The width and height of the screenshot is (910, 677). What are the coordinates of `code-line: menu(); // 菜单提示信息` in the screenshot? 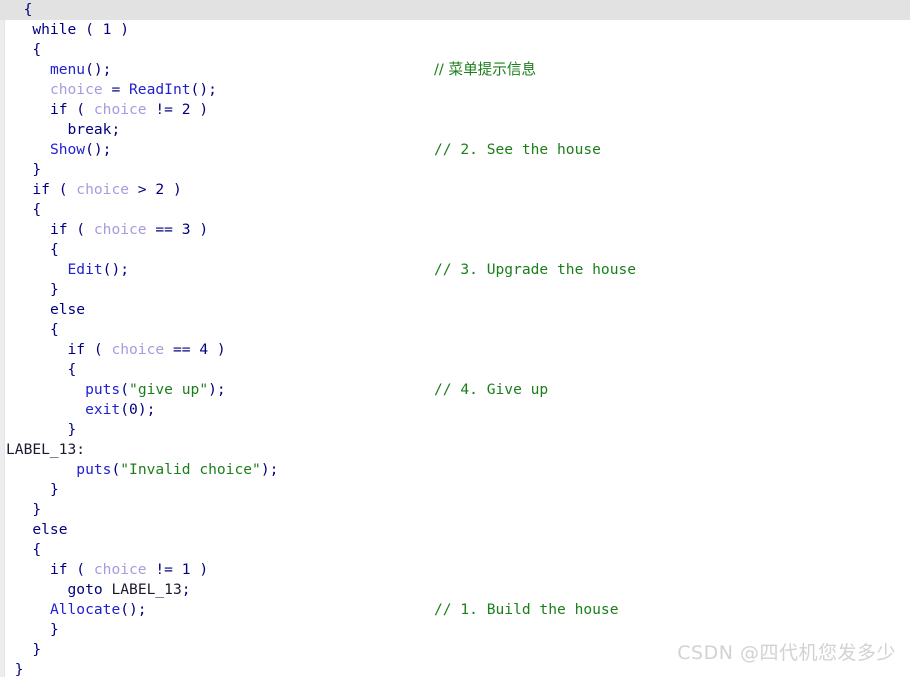 It's located at (455, 70).